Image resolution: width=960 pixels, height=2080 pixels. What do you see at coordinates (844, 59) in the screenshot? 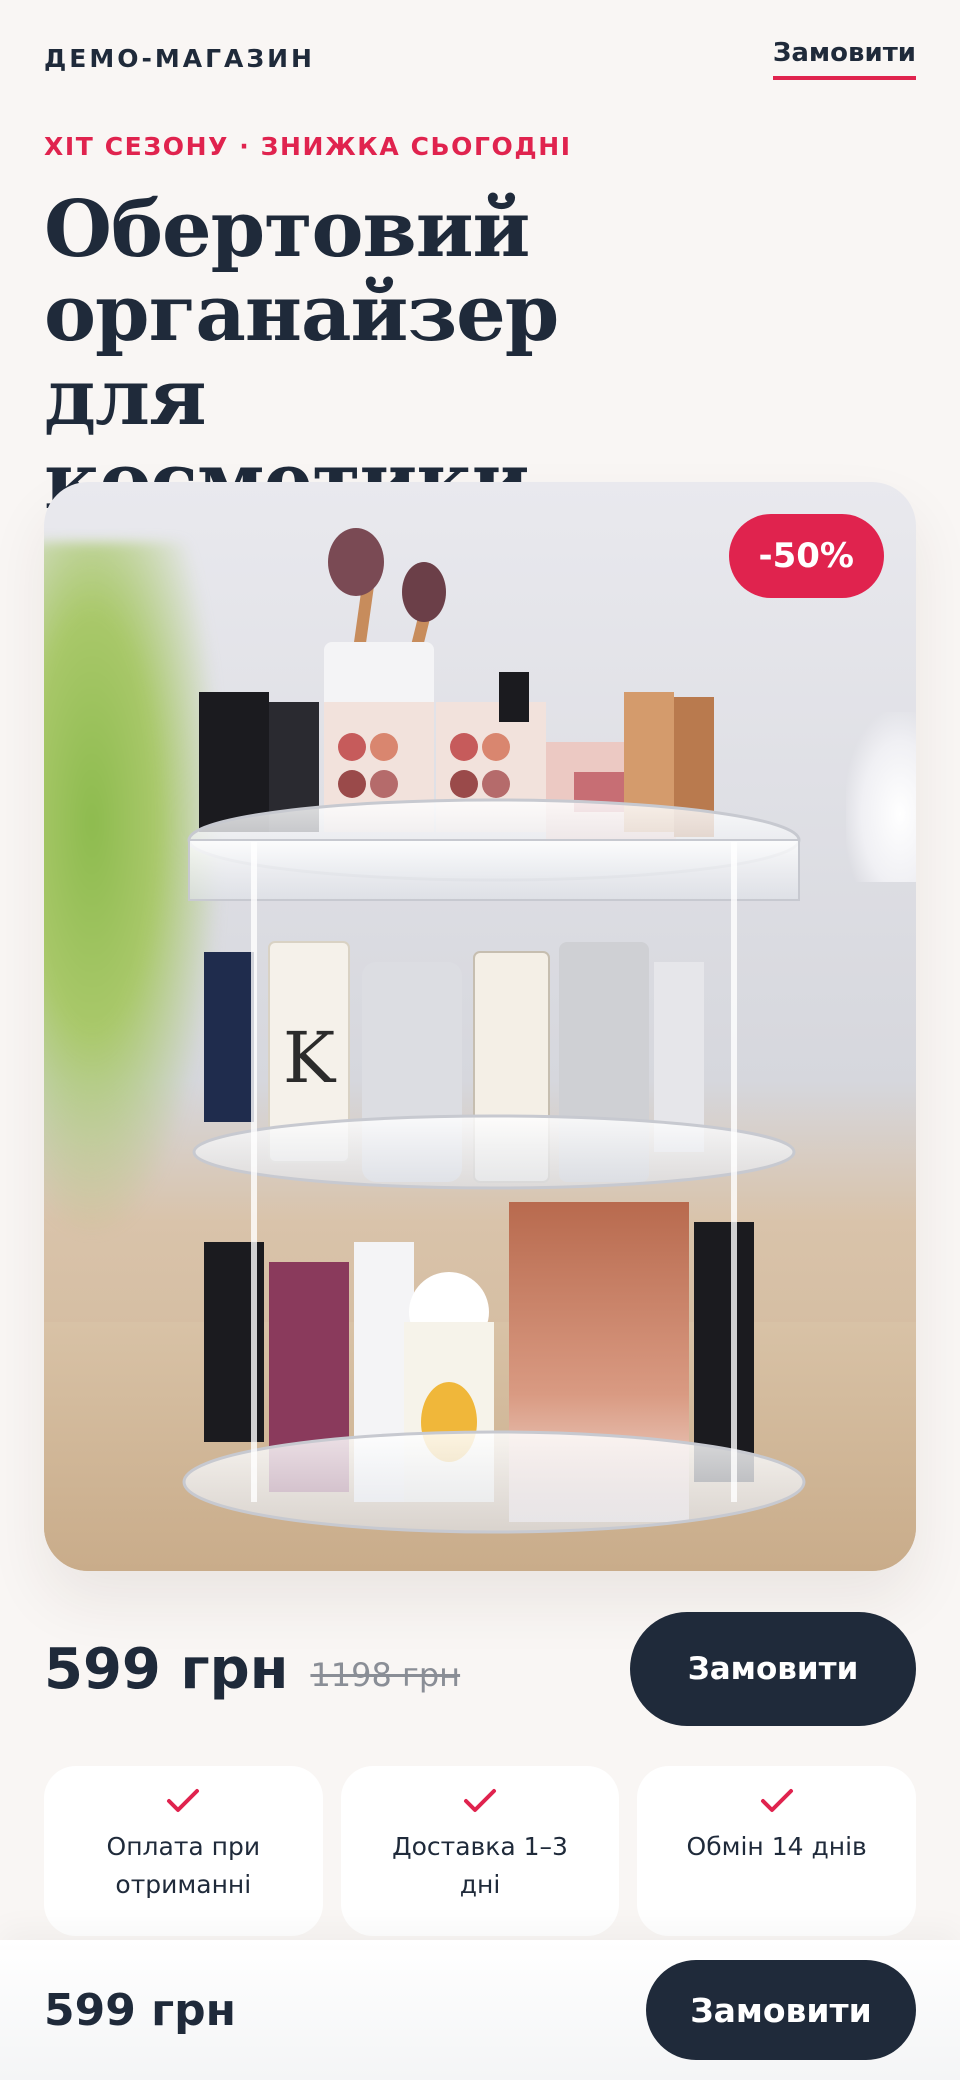
I see `header-order-link: Замовити` at bounding box center [844, 59].